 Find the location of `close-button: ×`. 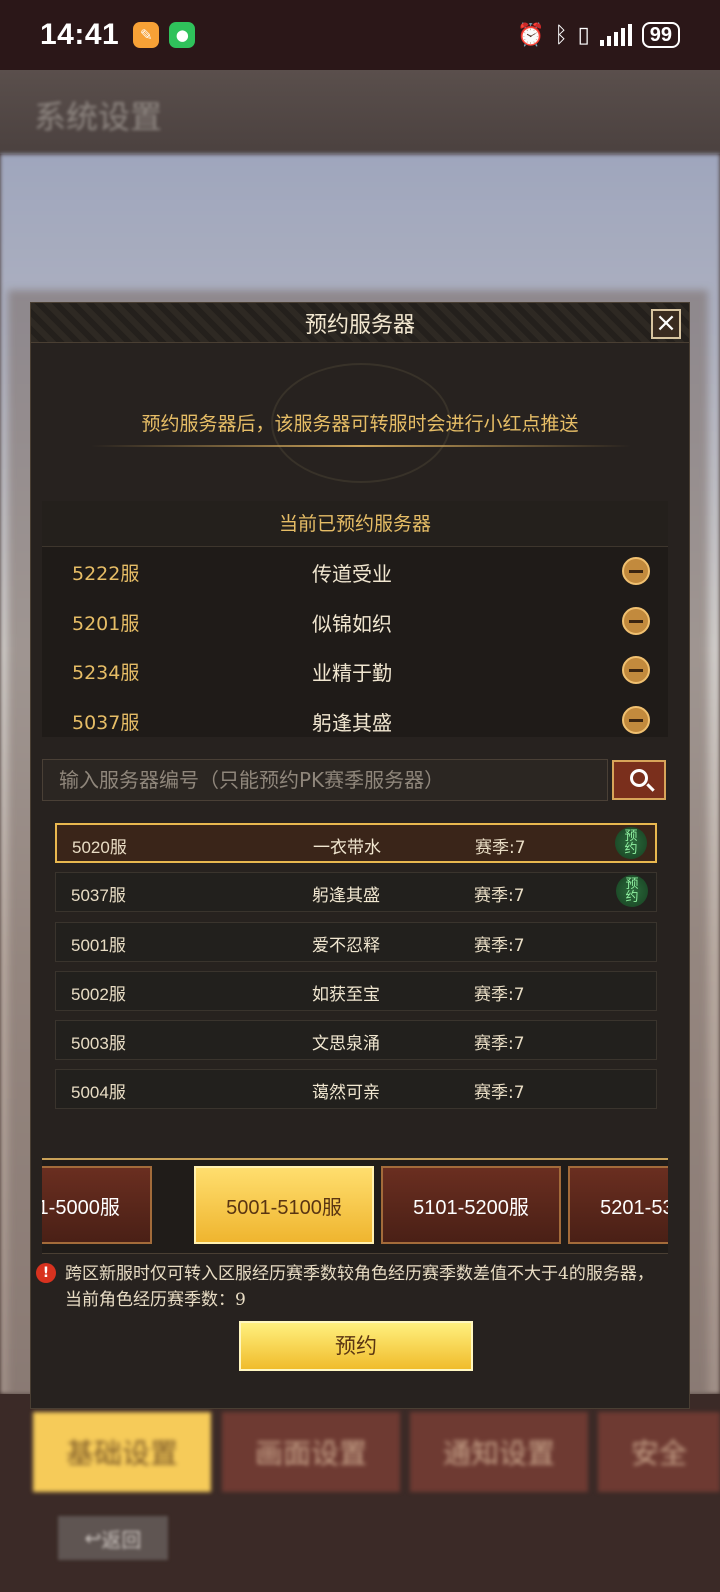

close-button: × is located at coordinates (666, 324).